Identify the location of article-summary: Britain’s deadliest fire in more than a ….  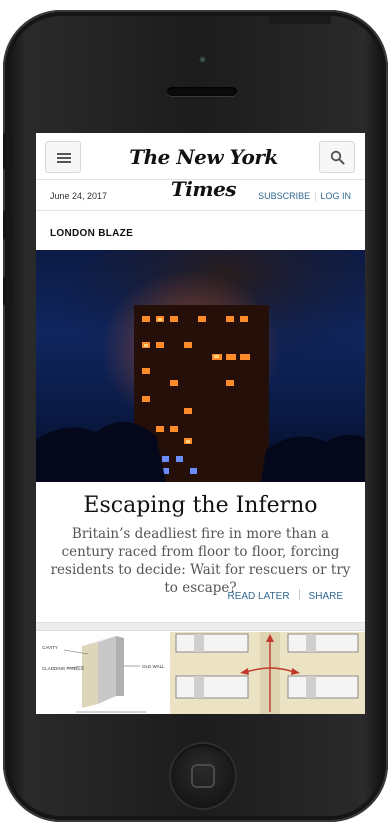
(200, 561).